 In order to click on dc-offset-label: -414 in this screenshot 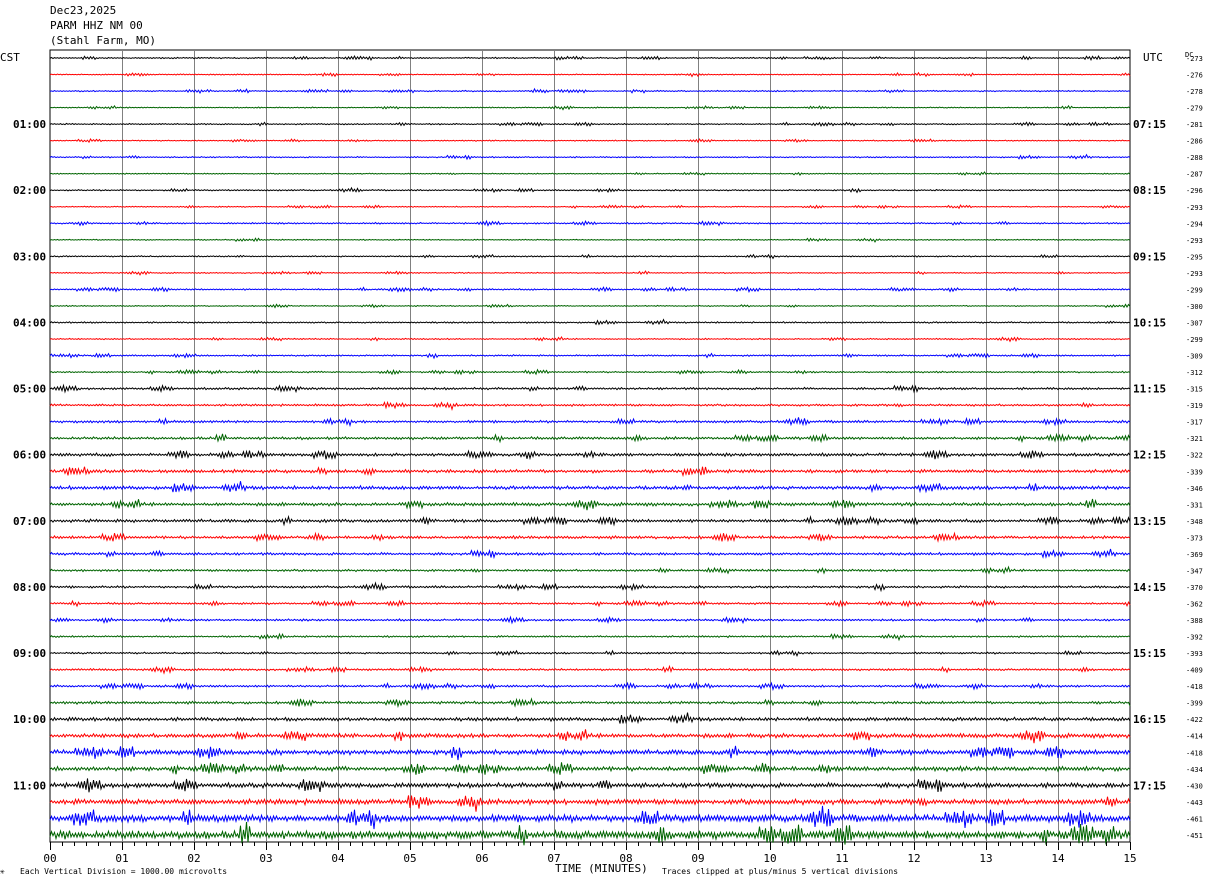, I will do `click(1194, 737)`.